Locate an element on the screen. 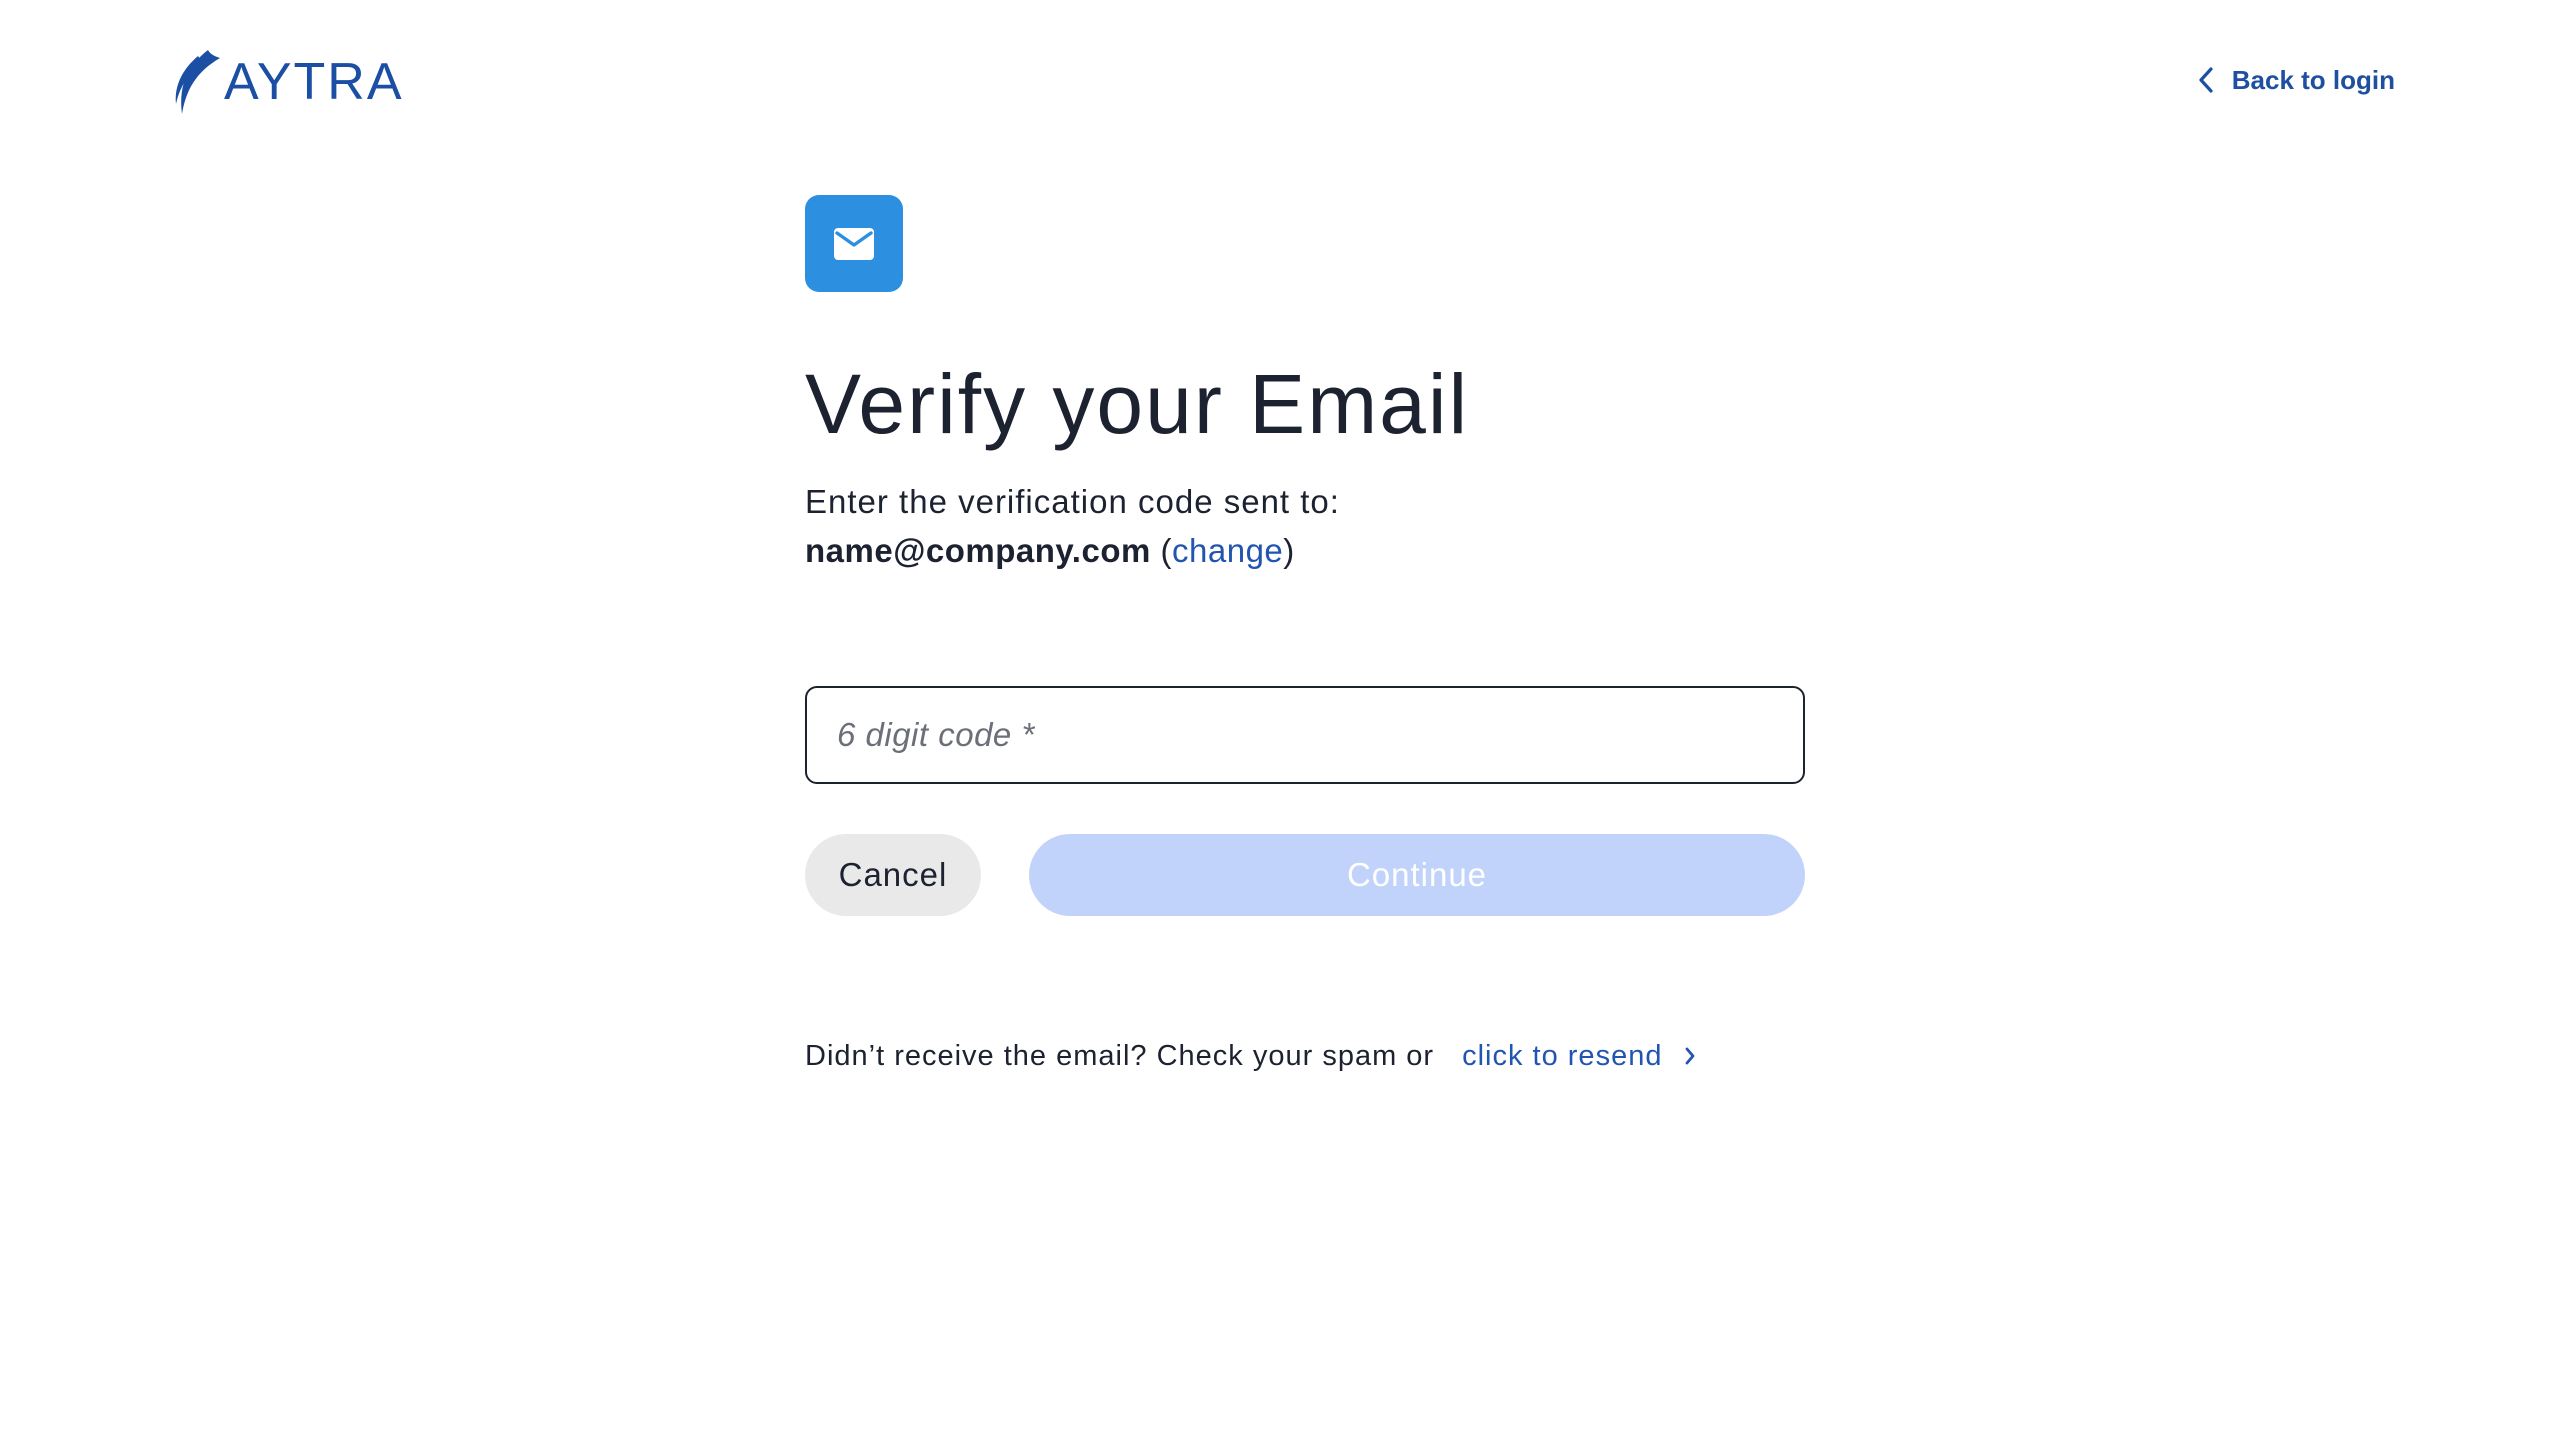 The image size is (2560, 1440). change-close-paren: ) is located at coordinates (1289, 550).